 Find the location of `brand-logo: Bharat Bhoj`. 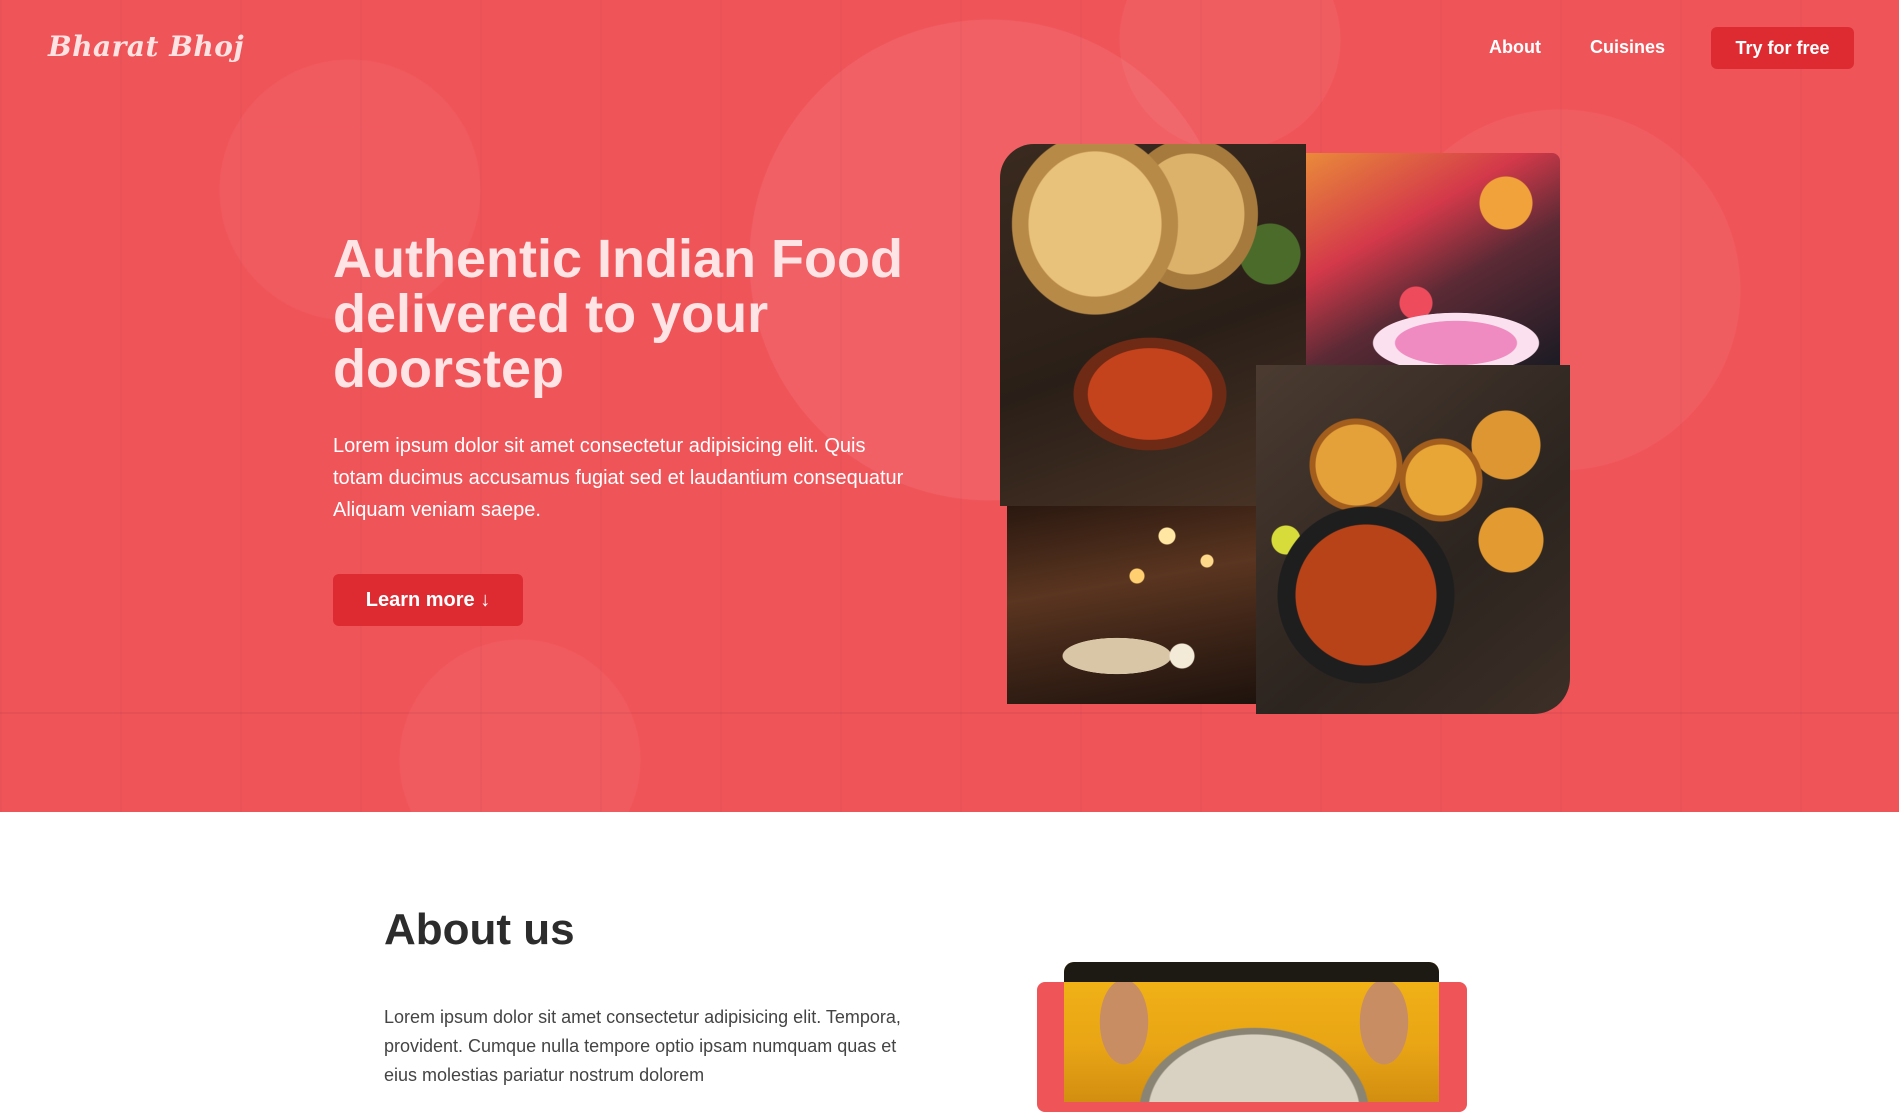

brand-logo: Bharat Bhoj is located at coordinates (146, 46).